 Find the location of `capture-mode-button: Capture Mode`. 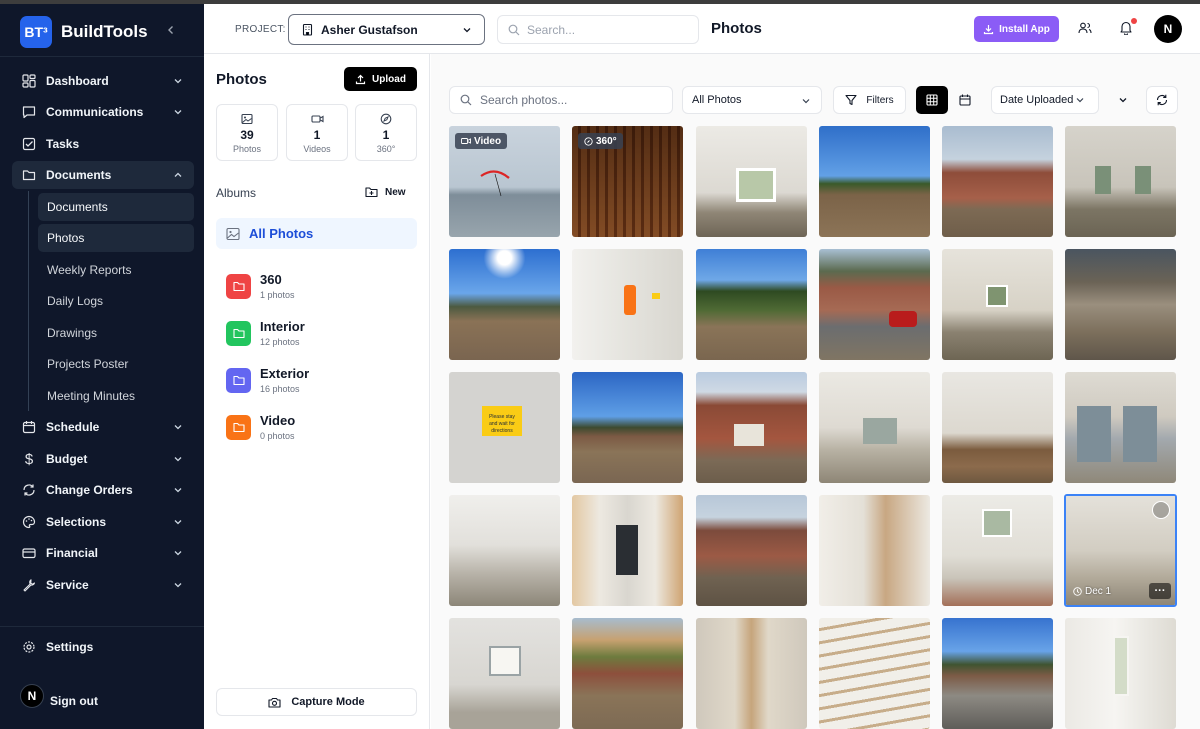

capture-mode-button: Capture Mode is located at coordinates (316, 702).